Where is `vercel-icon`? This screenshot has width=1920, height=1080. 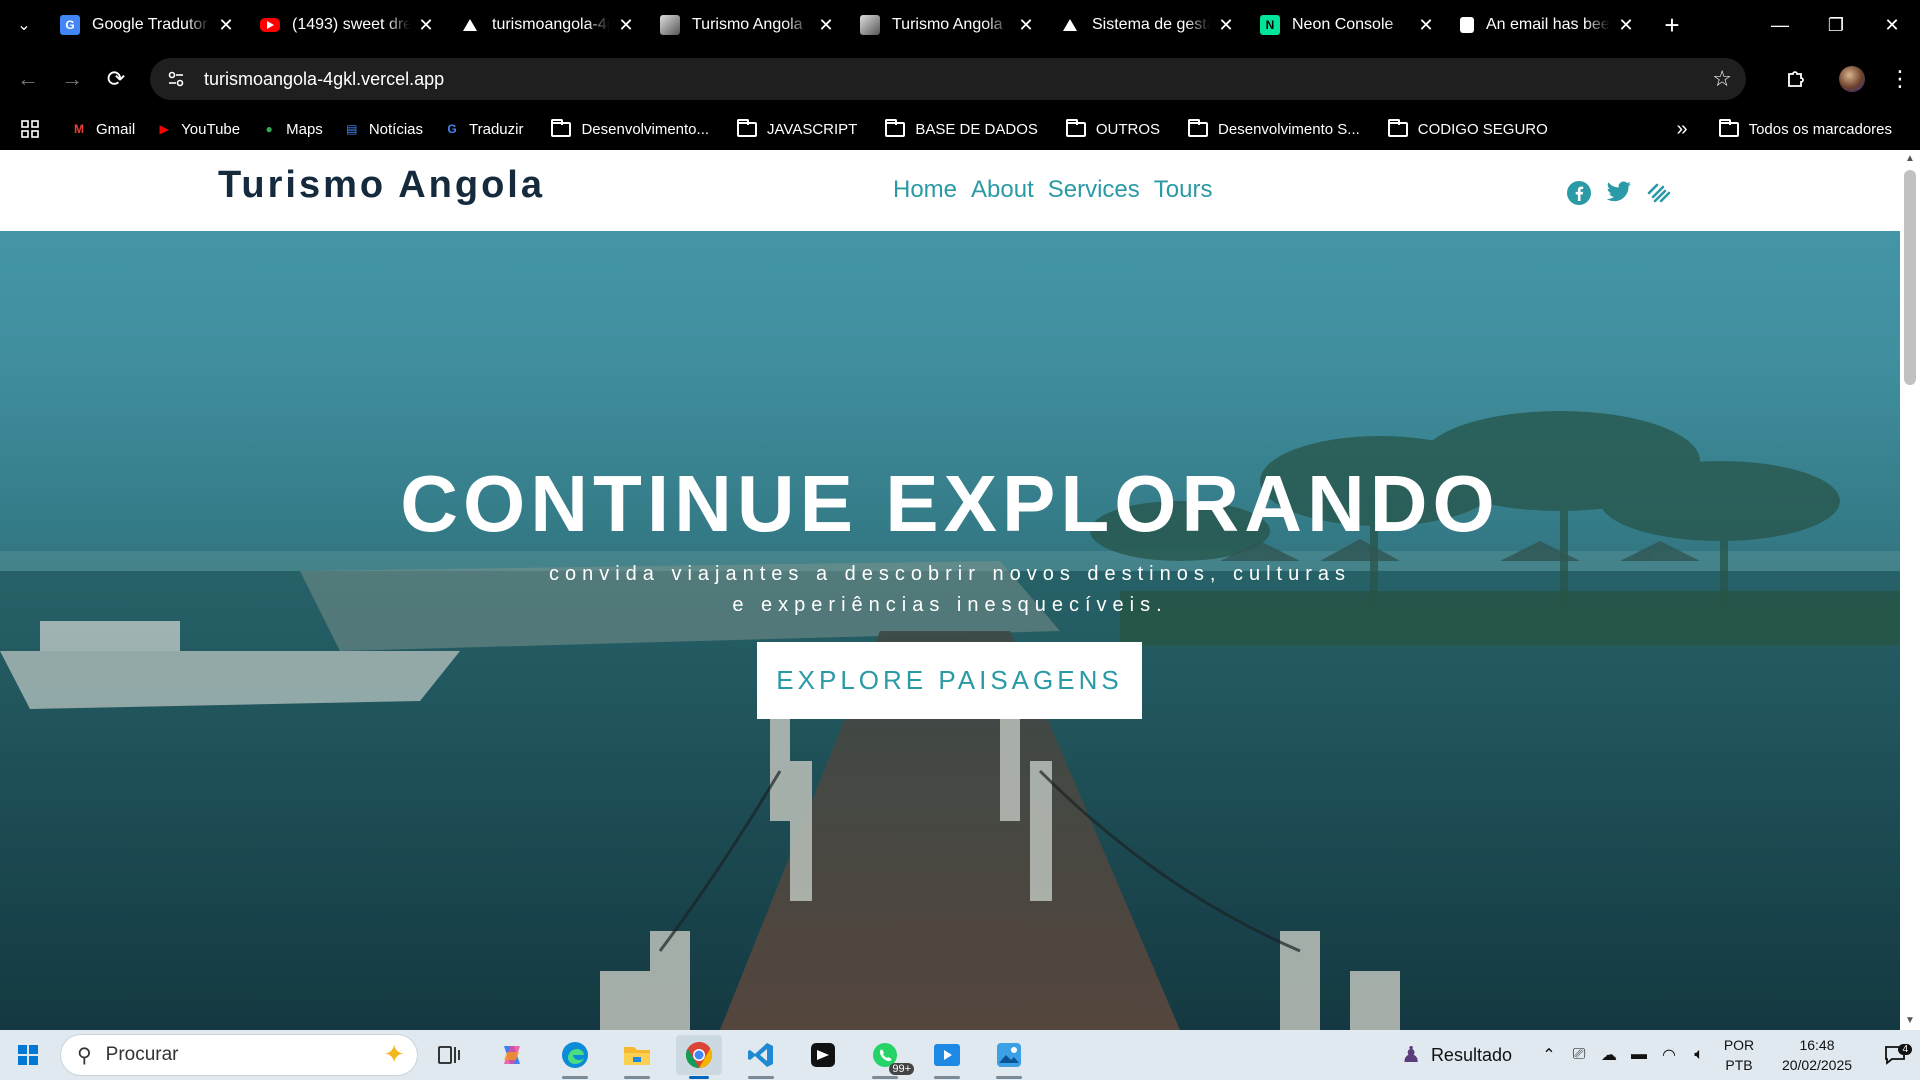 vercel-icon is located at coordinates (470, 25).